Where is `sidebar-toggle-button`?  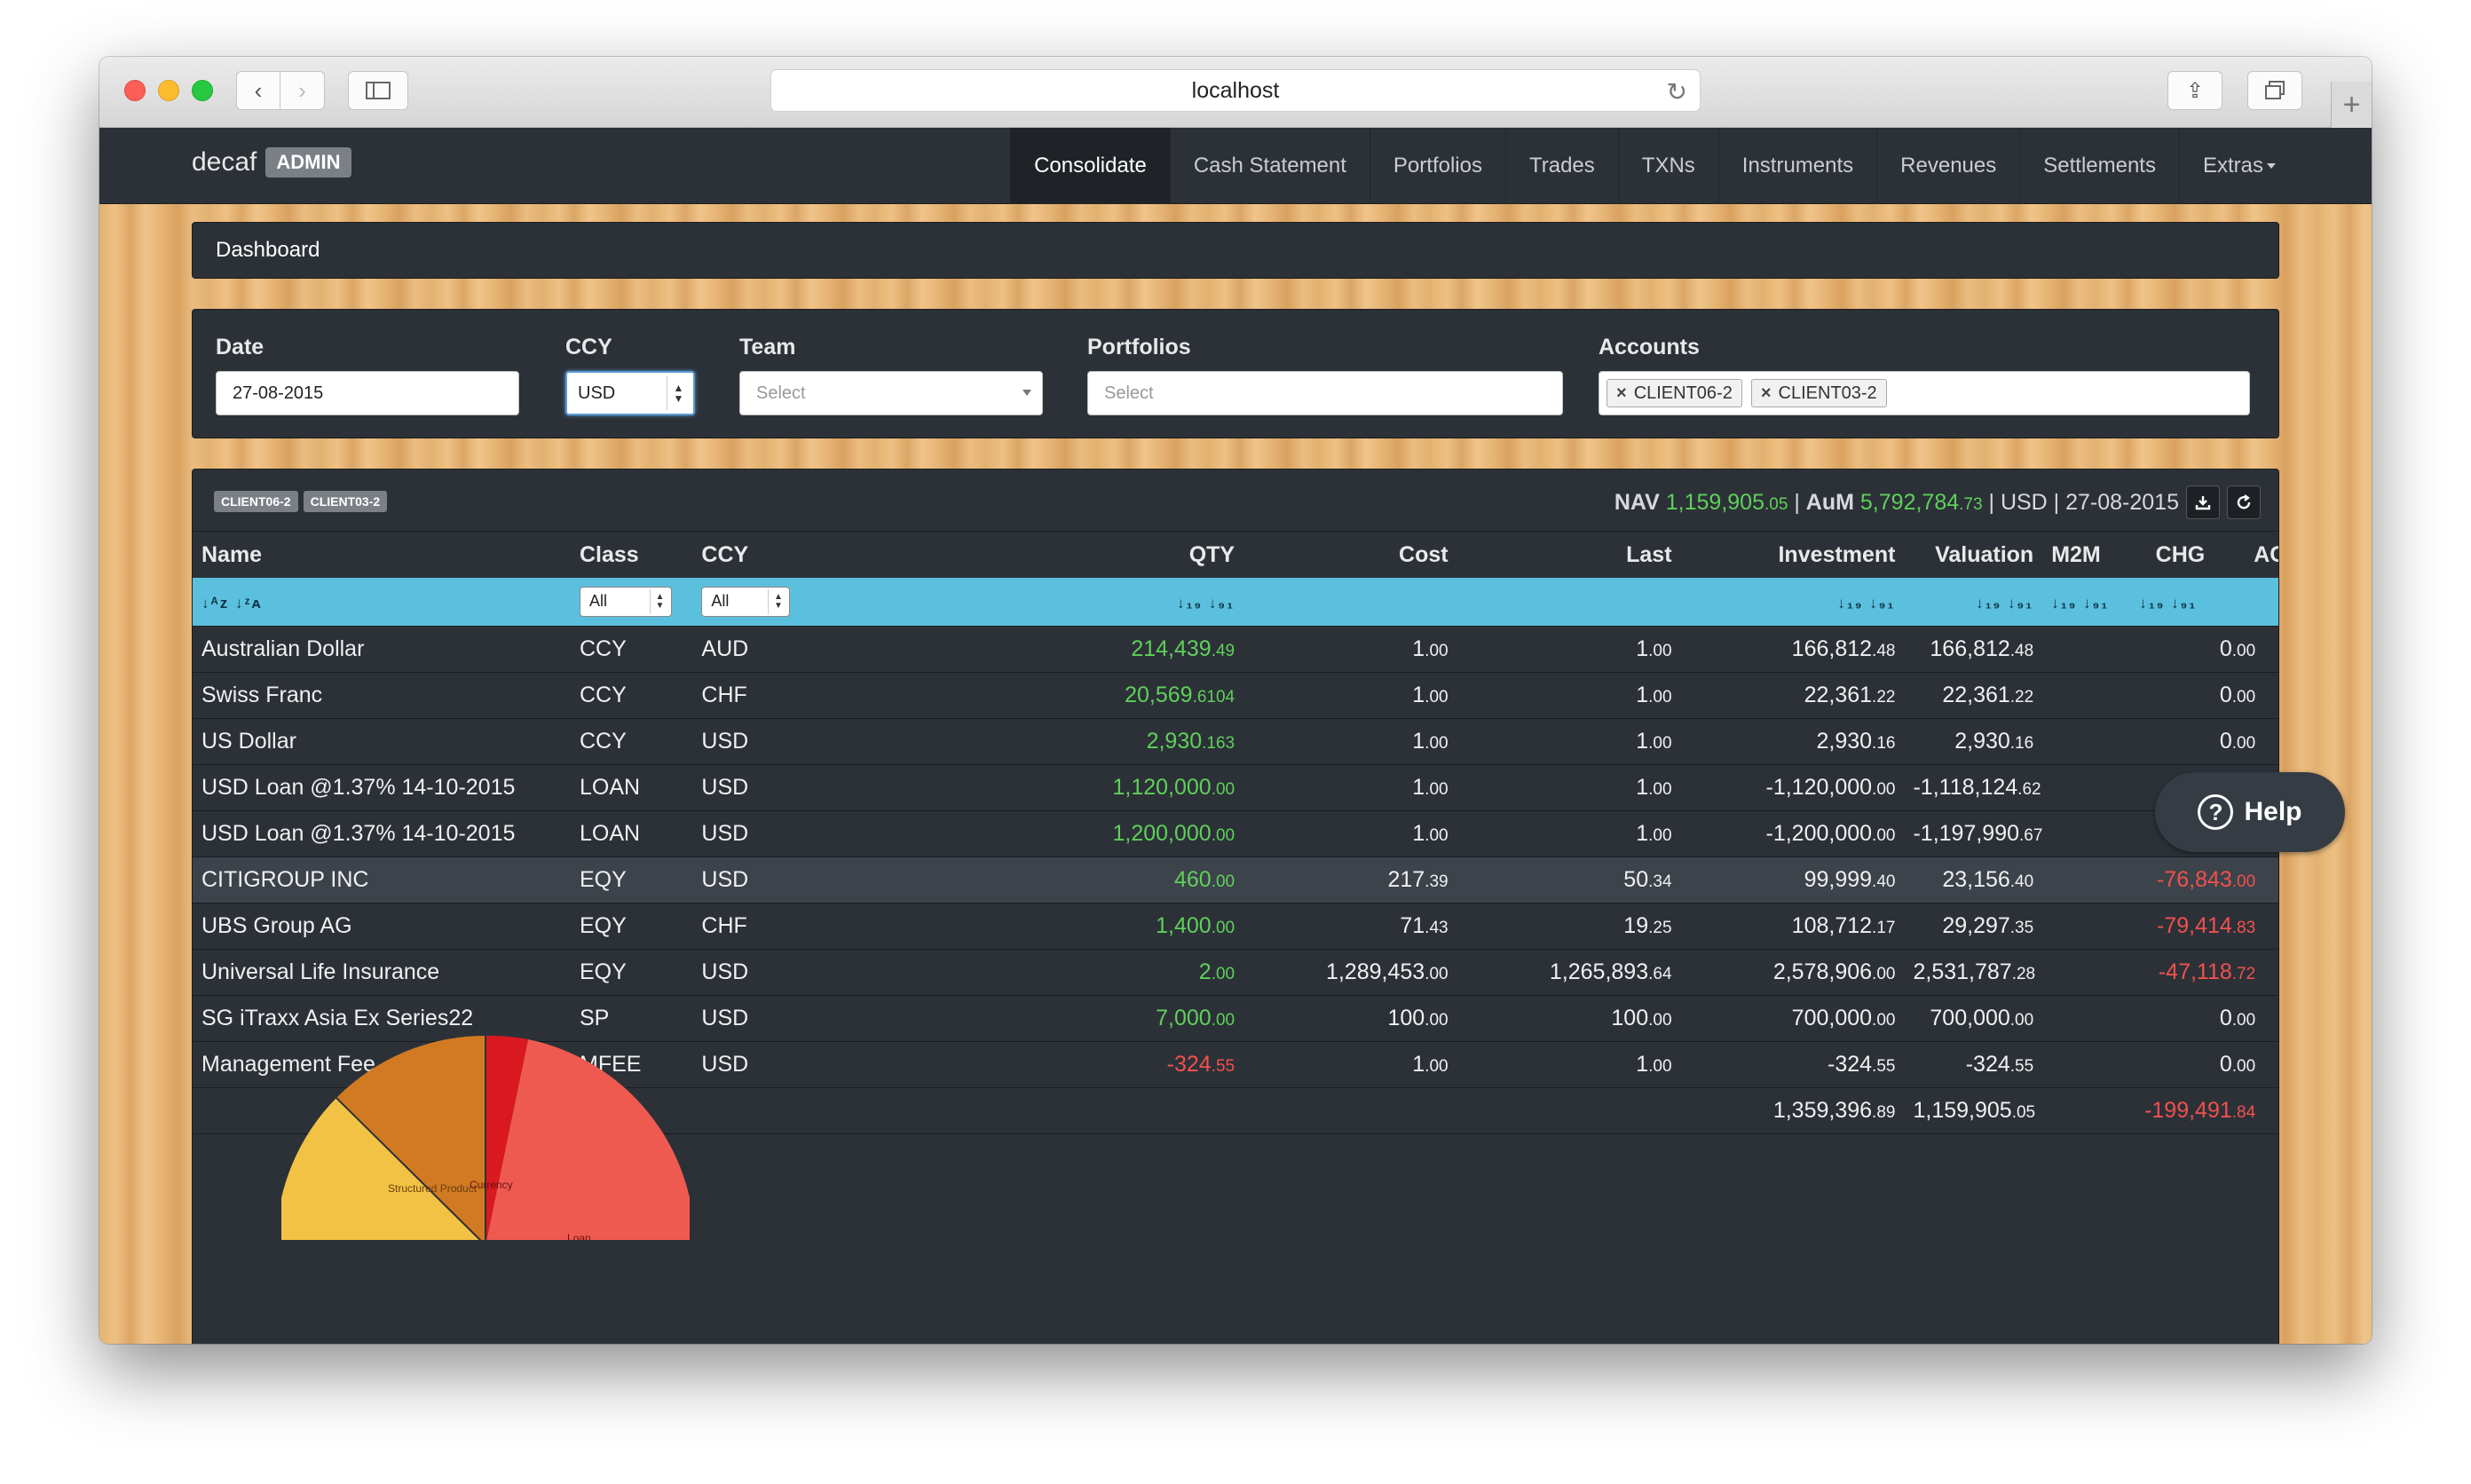 sidebar-toggle-button is located at coordinates (378, 91).